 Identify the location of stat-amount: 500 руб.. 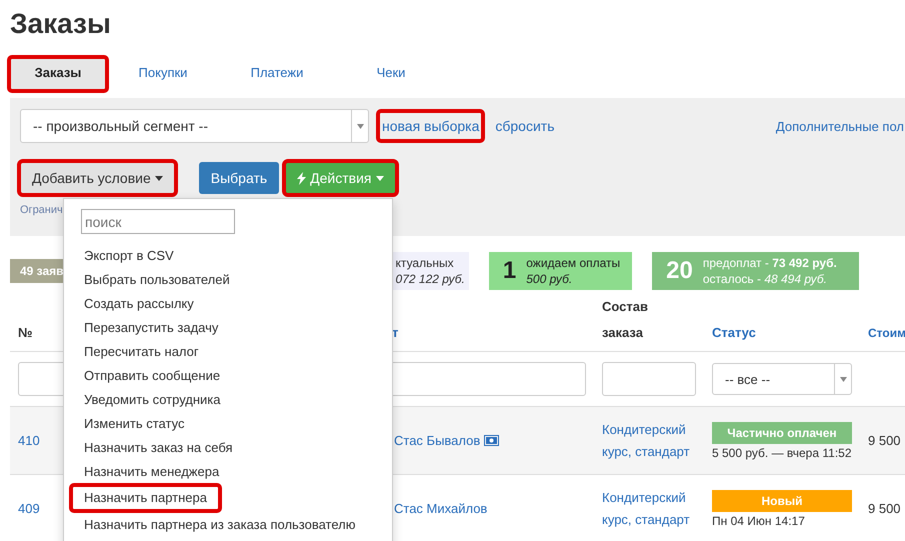
(550, 279).